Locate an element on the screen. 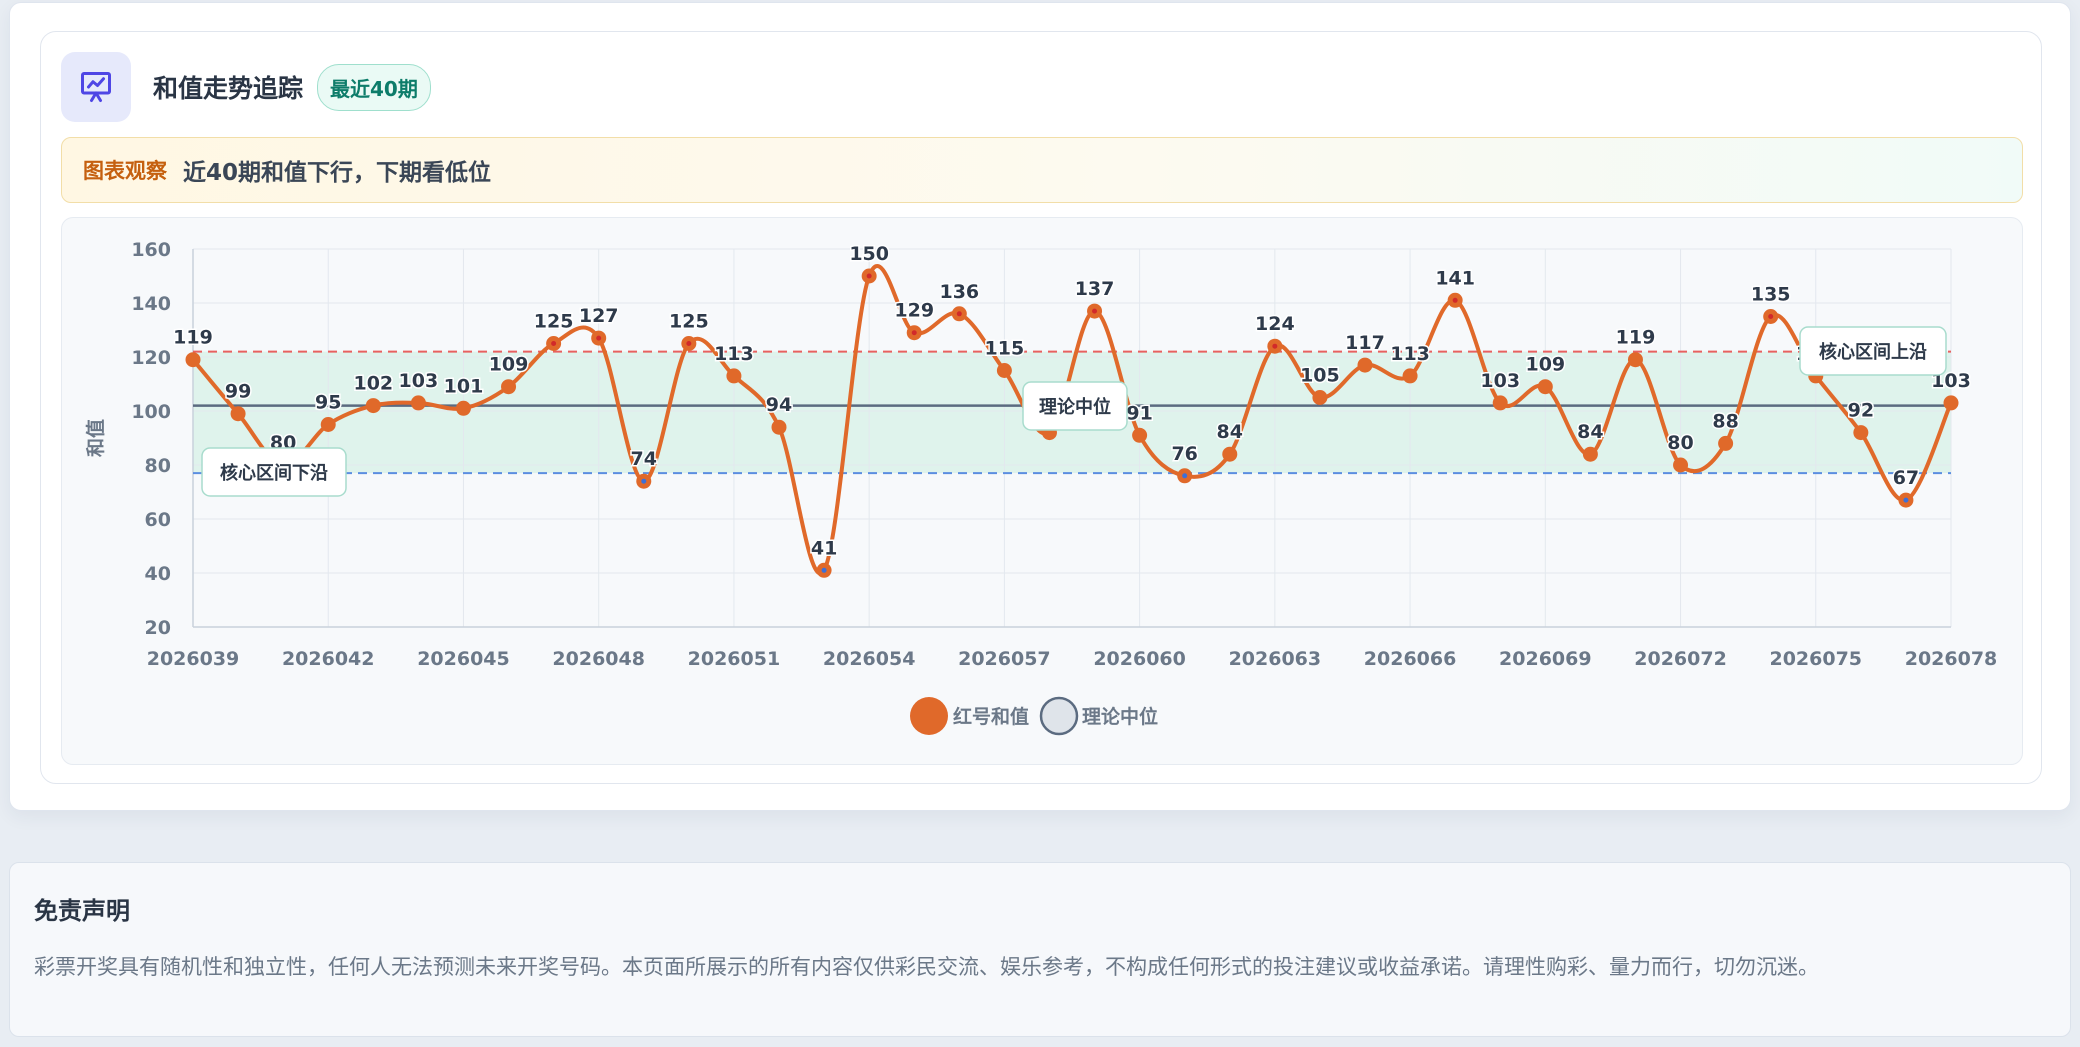 This screenshot has width=2080, height=1047. x-tick-label: 2026042 is located at coordinates (328, 659).